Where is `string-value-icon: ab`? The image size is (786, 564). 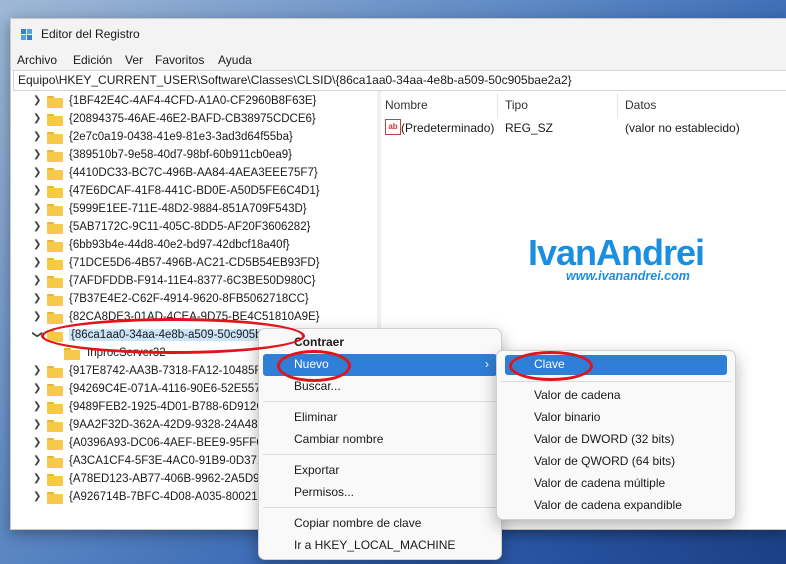 string-value-icon: ab is located at coordinates (393, 127).